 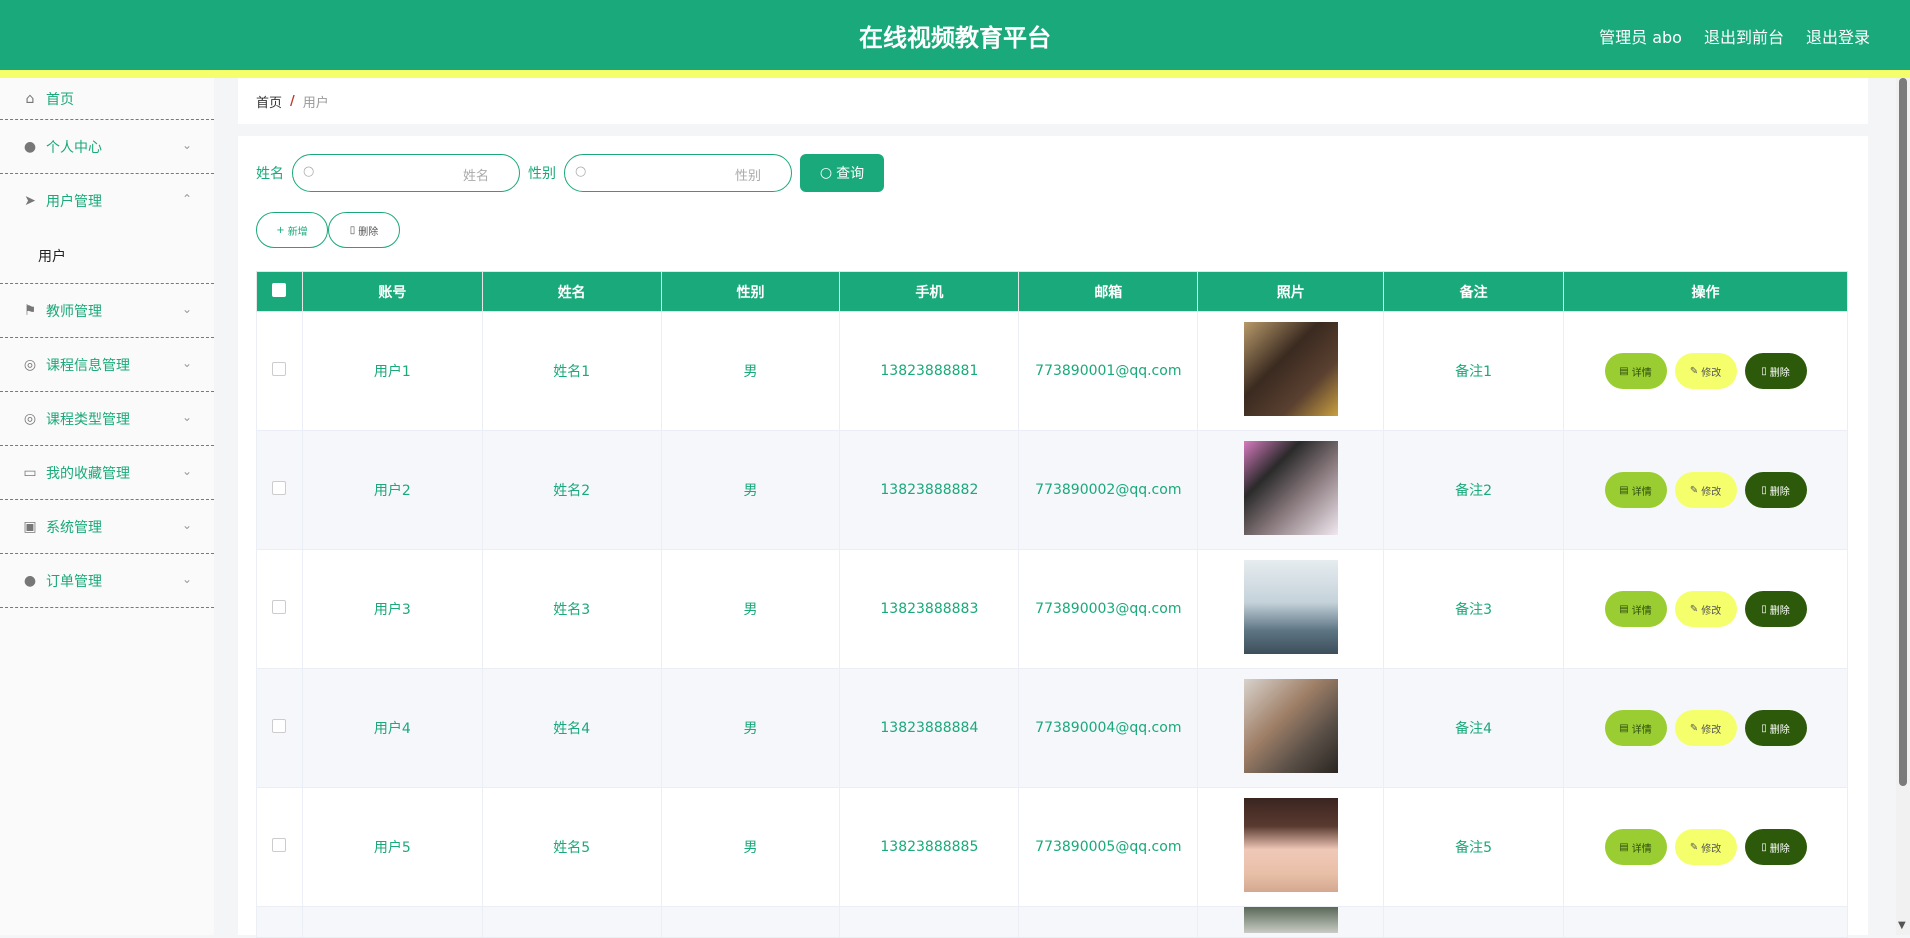 What do you see at coordinates (364, 230) in the screenshot?
I see `batch-delete-button: ▯ 删除` at bounding box center [364, 230].